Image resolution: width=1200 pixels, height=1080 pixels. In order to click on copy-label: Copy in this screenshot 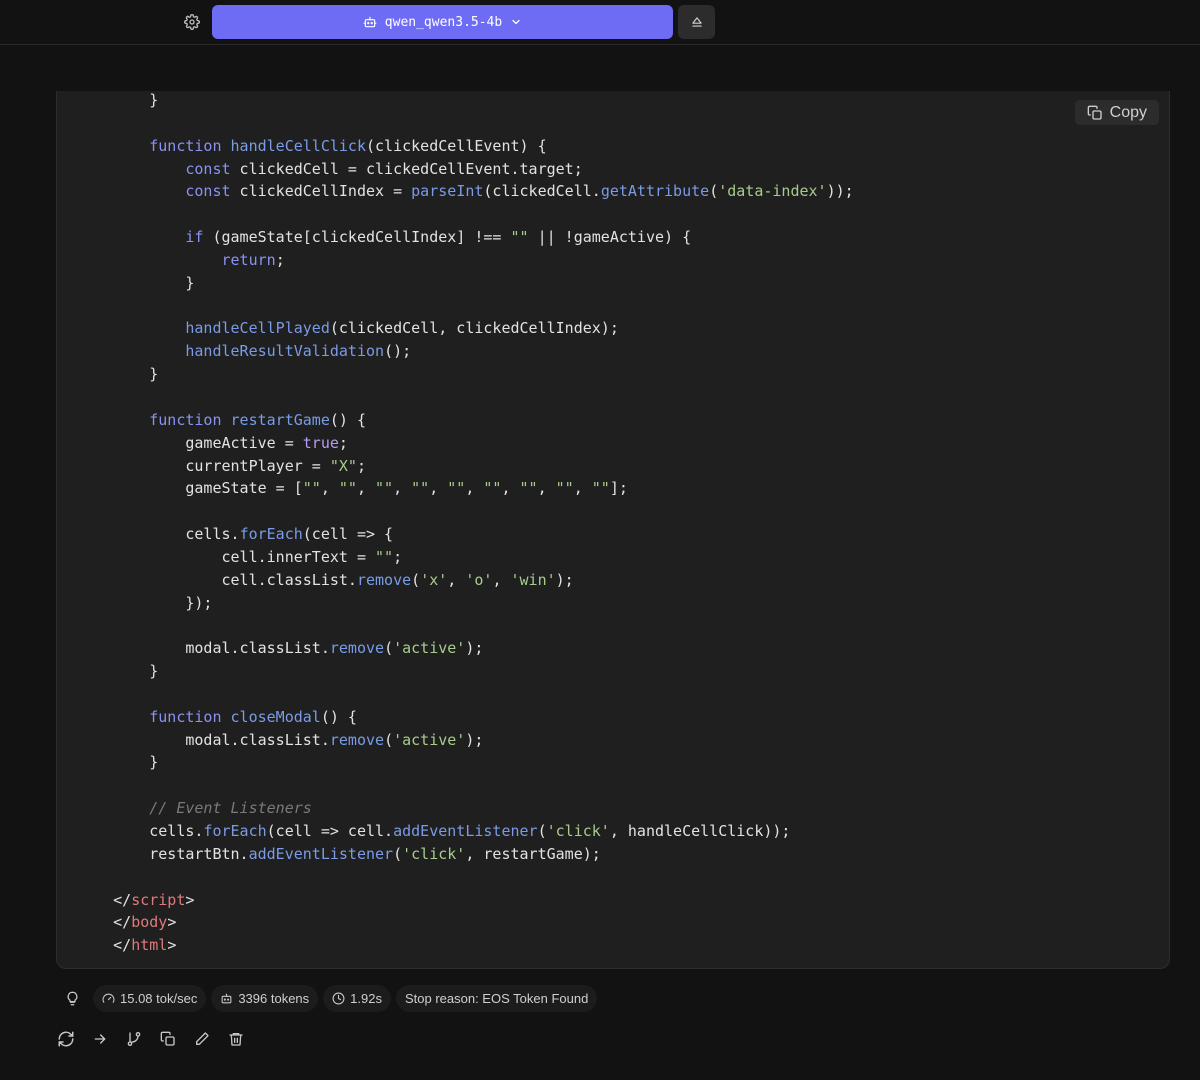, I will do `click(1128, 112)`.